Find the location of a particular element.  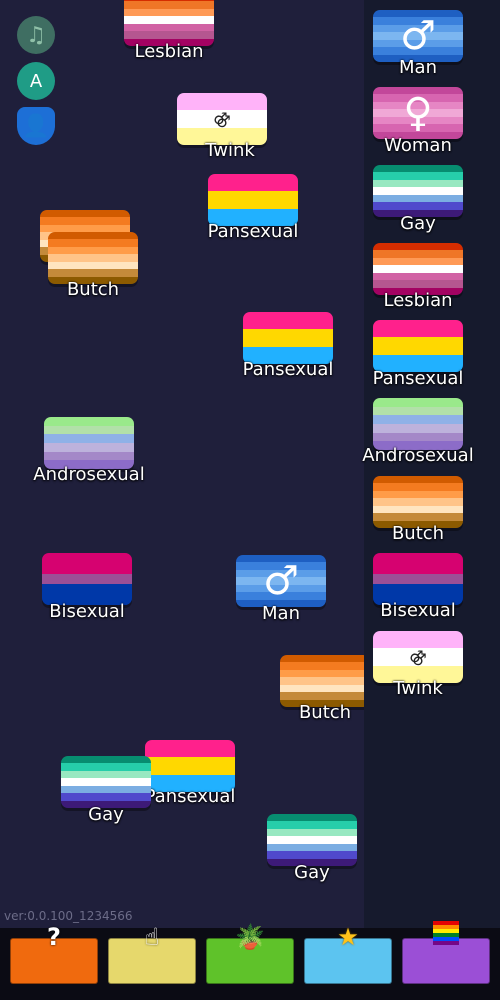

pointer-hand-icon: ☝ is located at coordinates (152, 937).